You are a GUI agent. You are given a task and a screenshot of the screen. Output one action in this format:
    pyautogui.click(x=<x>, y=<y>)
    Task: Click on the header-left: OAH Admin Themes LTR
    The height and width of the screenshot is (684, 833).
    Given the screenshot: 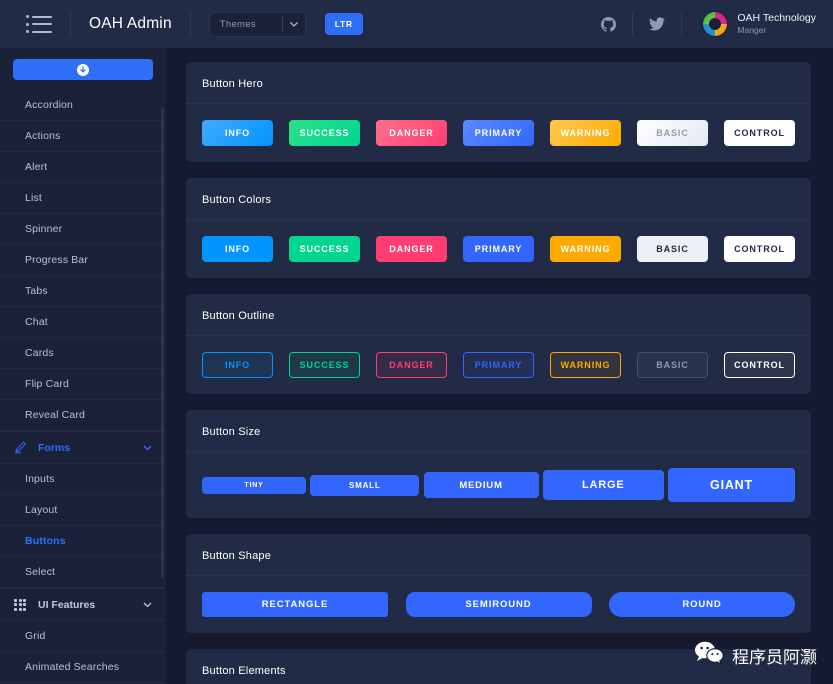 What is the action you would take?
    pyautogui.click(x=181, y=24)
    